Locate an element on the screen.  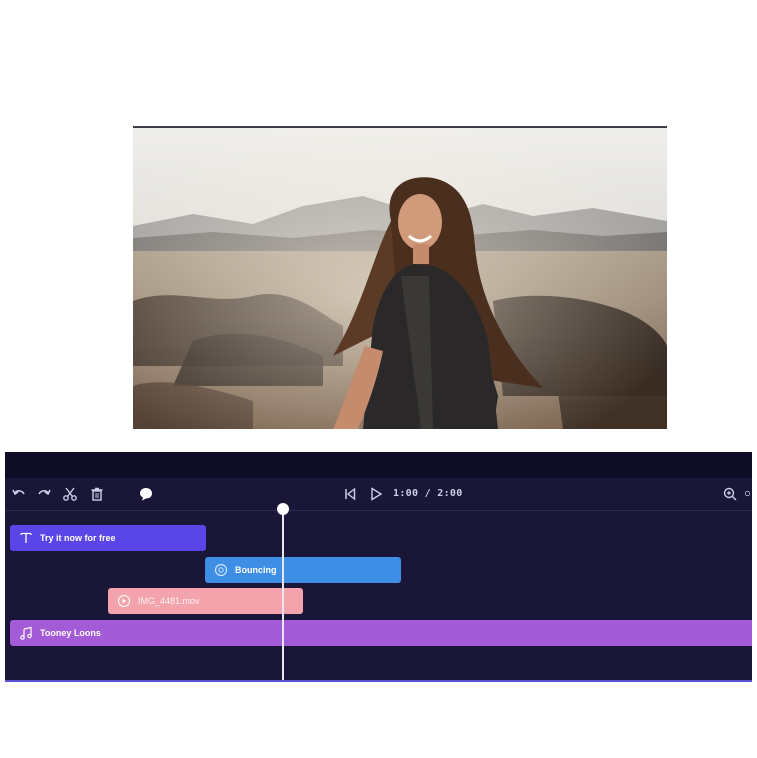
audio-clip-label: Tooney Loons is located at coordinates (70, 633).